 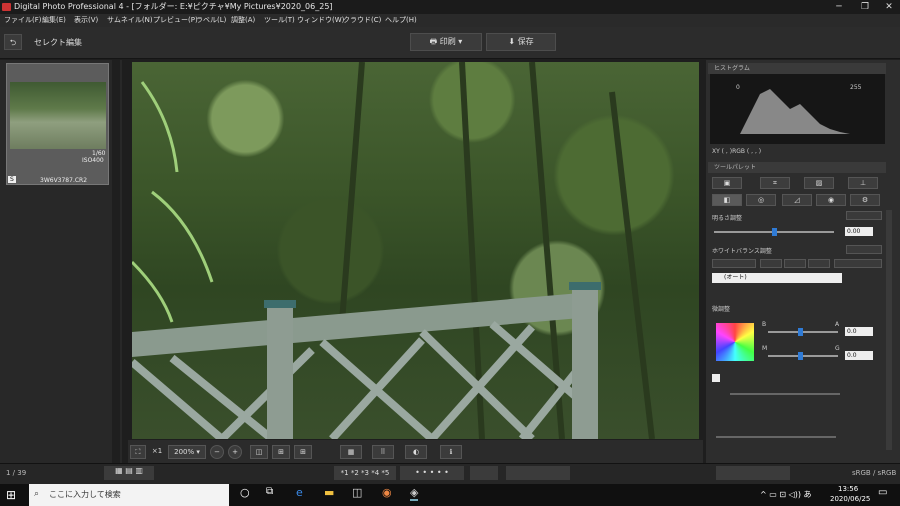 What do you see at coordinates (865, 7) in the screenshot?
I see `maximize-icon: ❐` at bounding box center [865, 7].